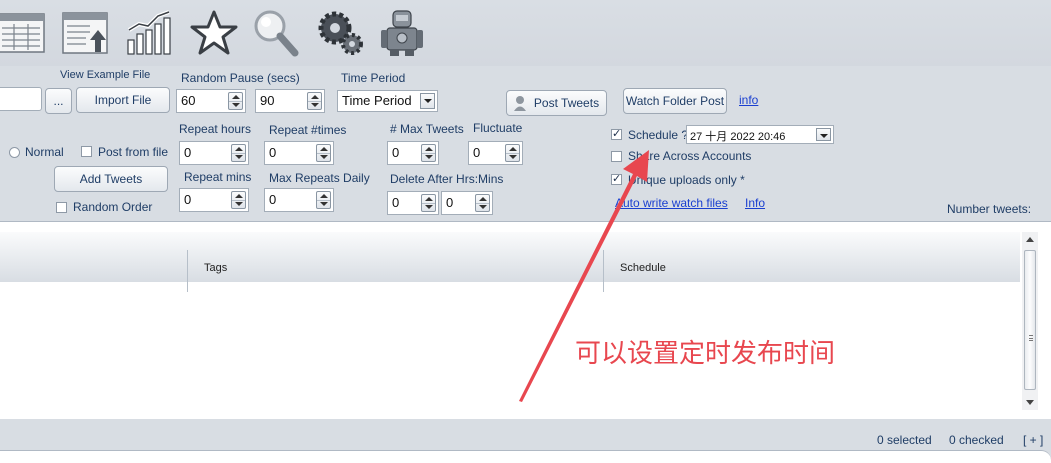 This screenshot has width=1051, height=463. Describe the element at coordinates (85, 33) in the screenshot. I see `upload-sheet-icon` at that location.